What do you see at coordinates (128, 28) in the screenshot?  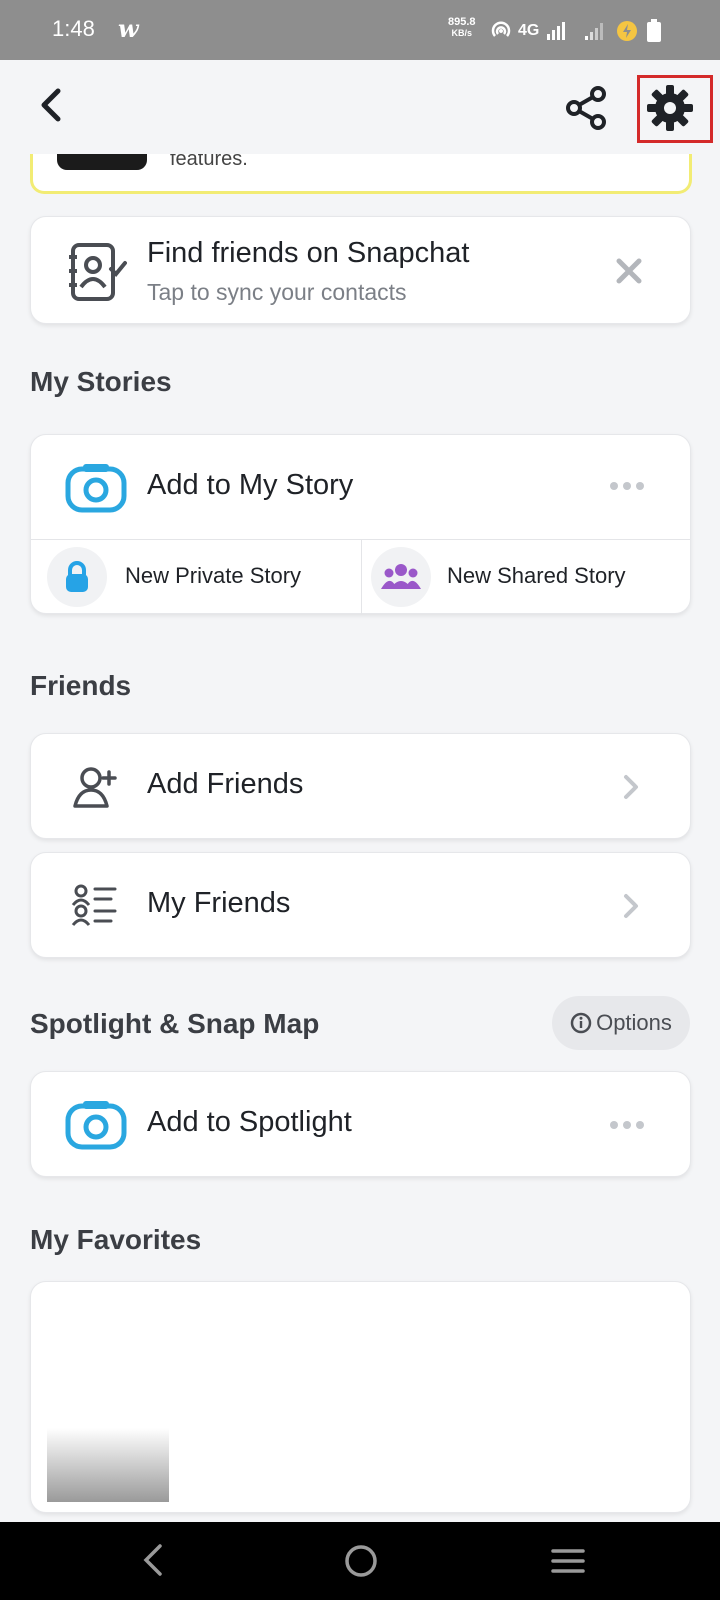 I see `app-logo-icon: w` at bounding box center [128, 28].